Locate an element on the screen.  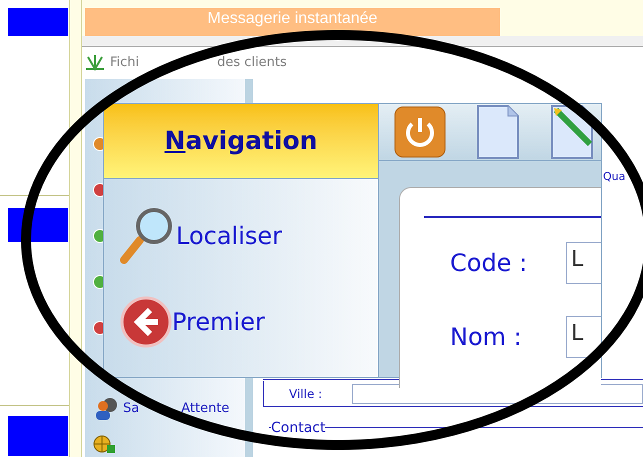
banner: Messagerie instantanée is located at coordinates (292, 22).